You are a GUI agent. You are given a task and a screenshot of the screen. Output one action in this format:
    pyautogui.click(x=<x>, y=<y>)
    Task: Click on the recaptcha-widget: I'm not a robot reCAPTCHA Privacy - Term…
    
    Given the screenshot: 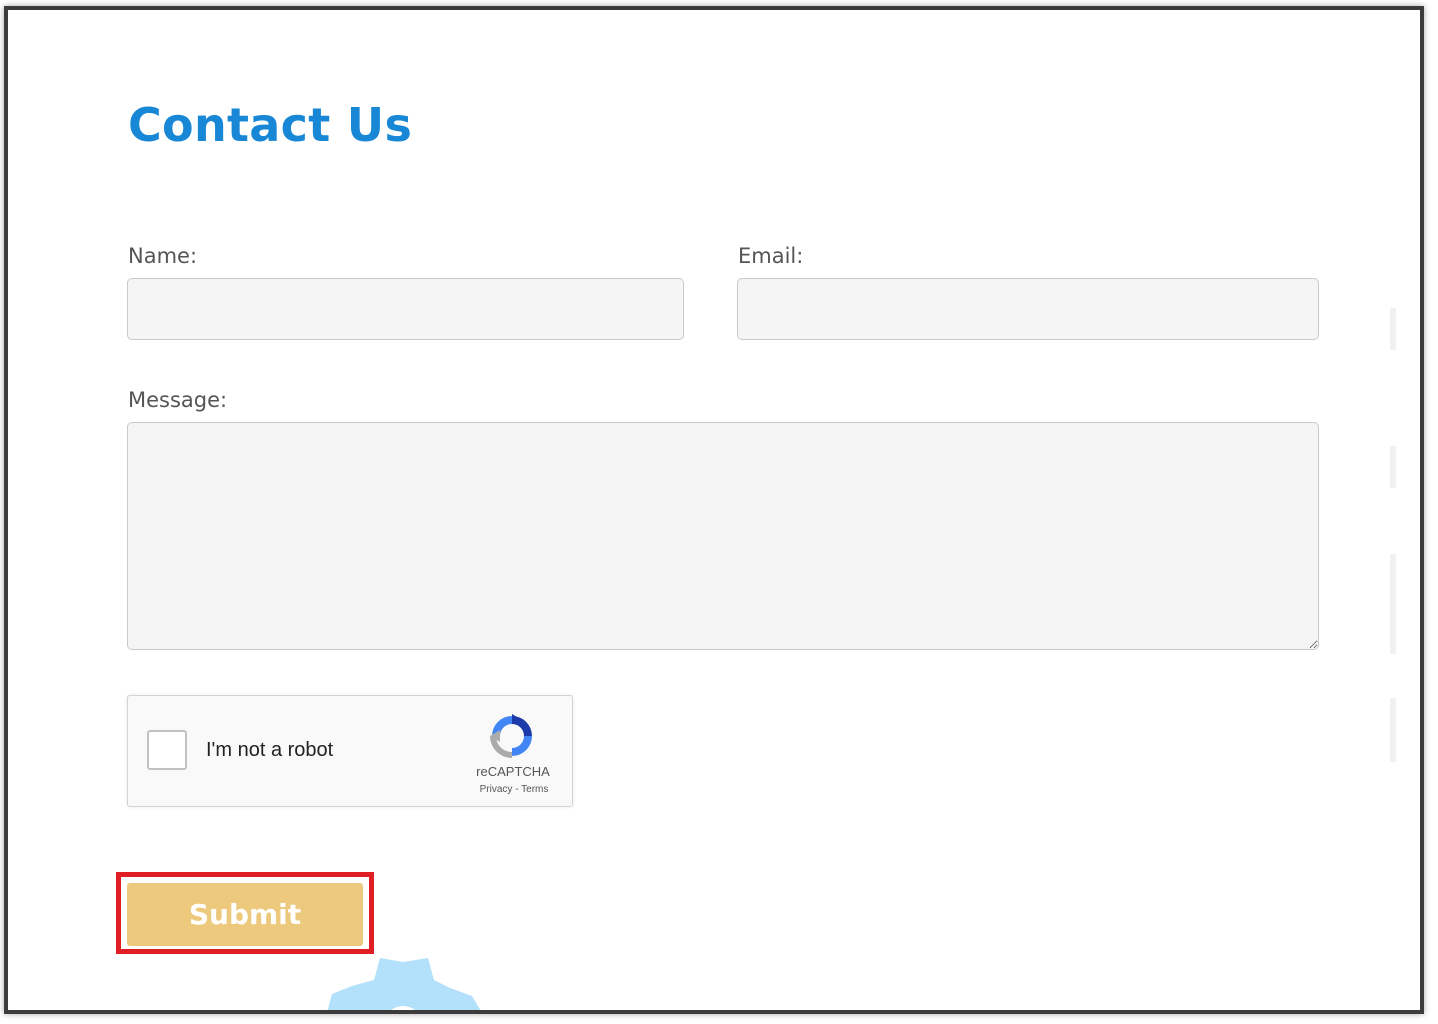 What is the action you would take?
    pyautogui.click(x=350, y=751)
    